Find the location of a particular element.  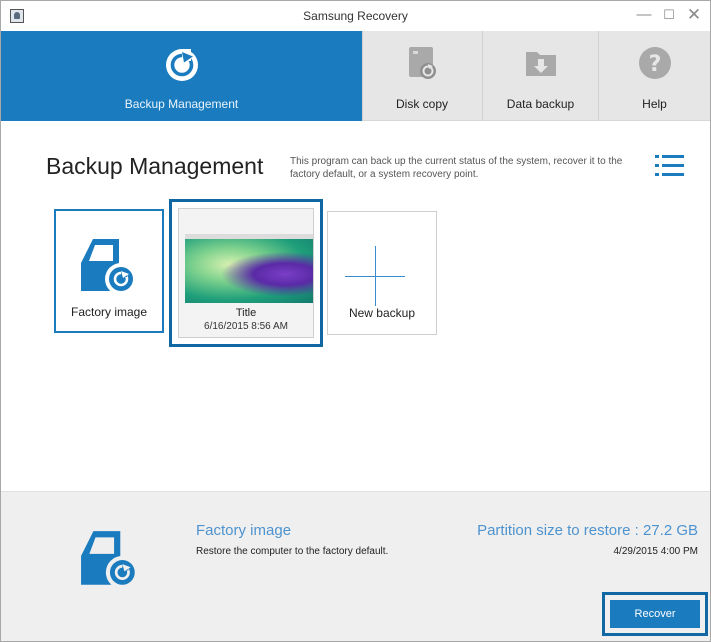

restore-arrow-icon is located at coordinates (181, 65).